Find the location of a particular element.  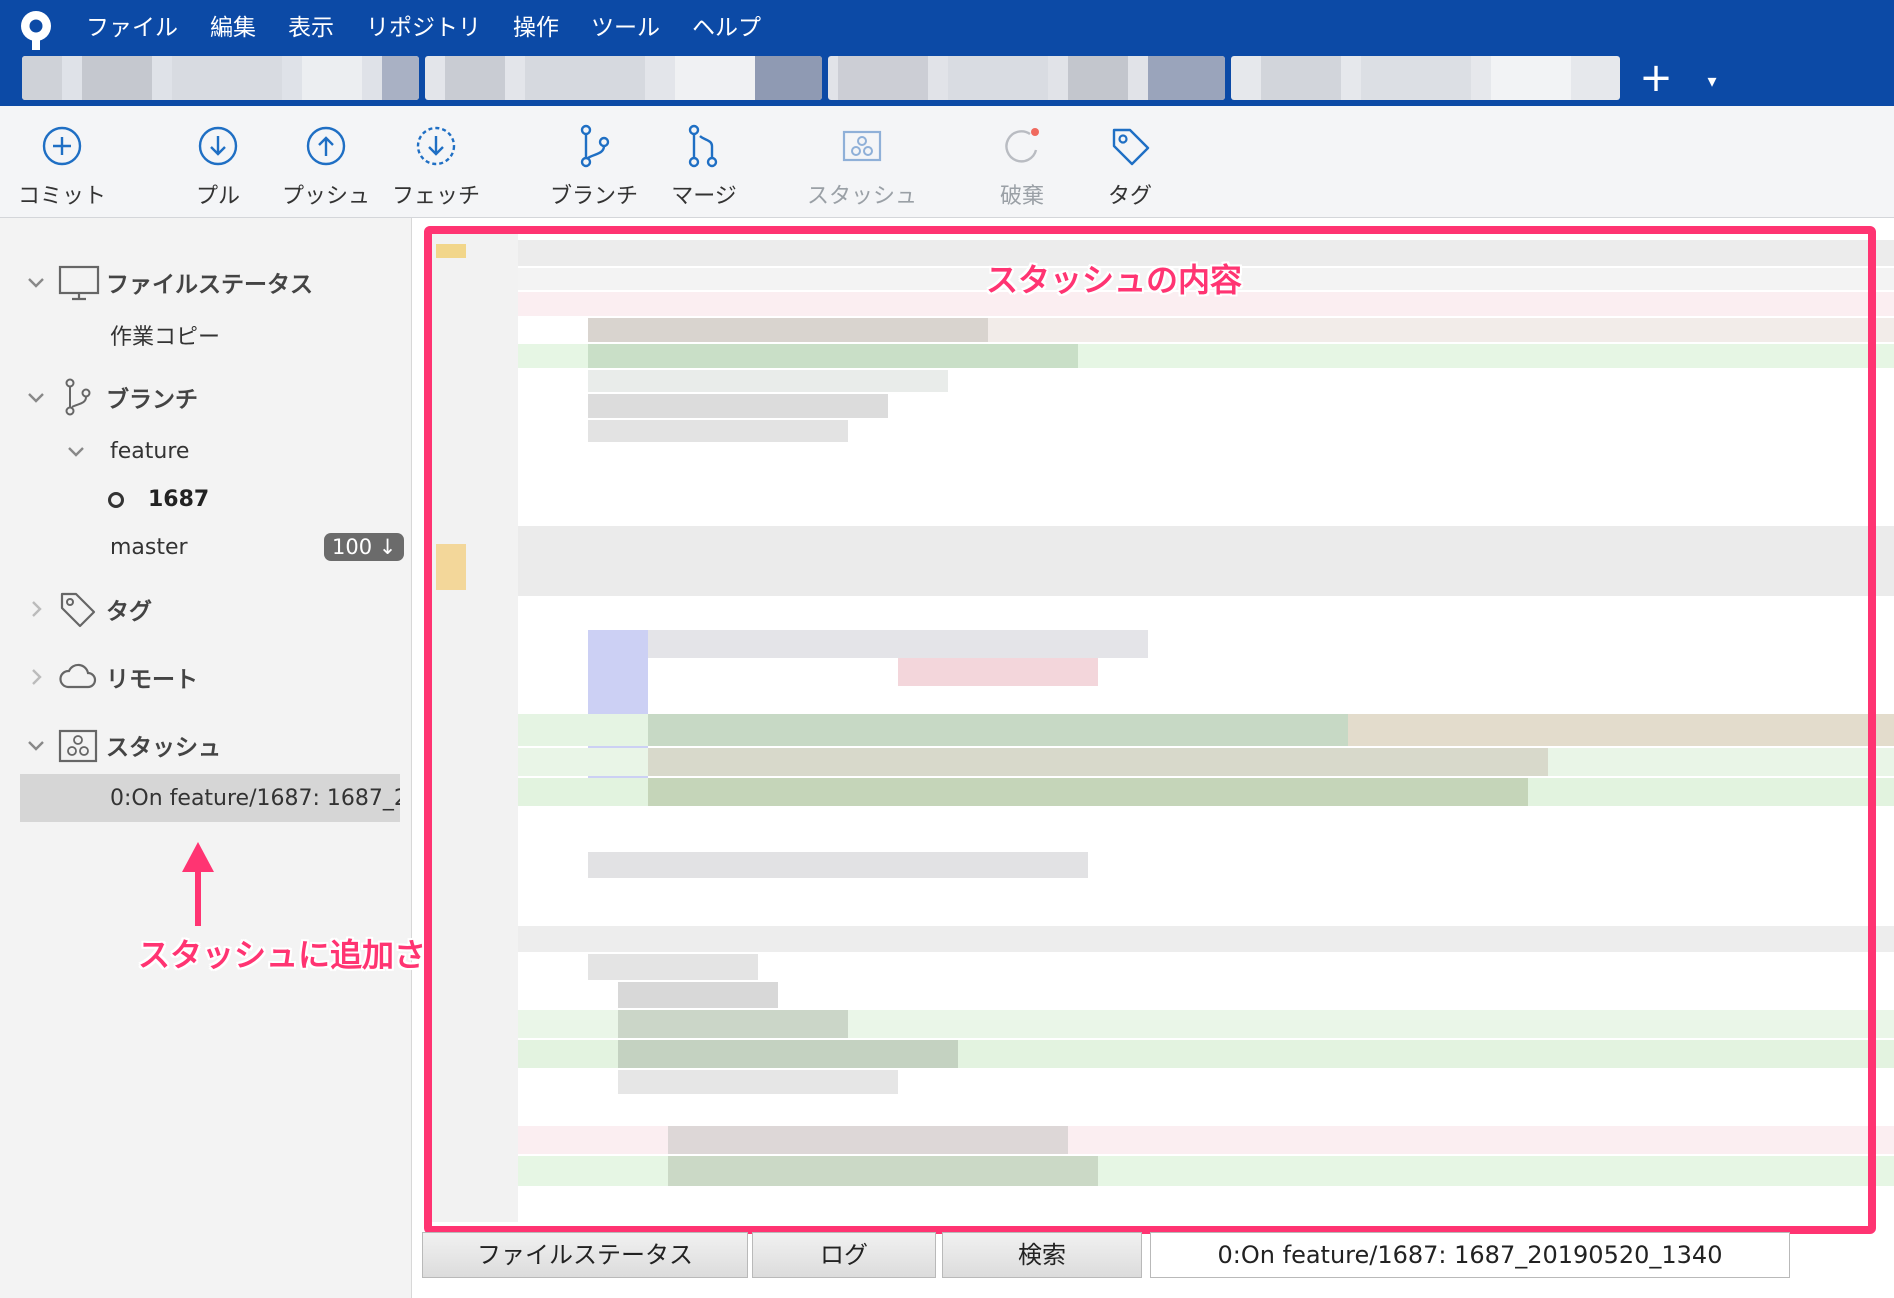

merge-label: マージ is located at coordinates (704, 196).